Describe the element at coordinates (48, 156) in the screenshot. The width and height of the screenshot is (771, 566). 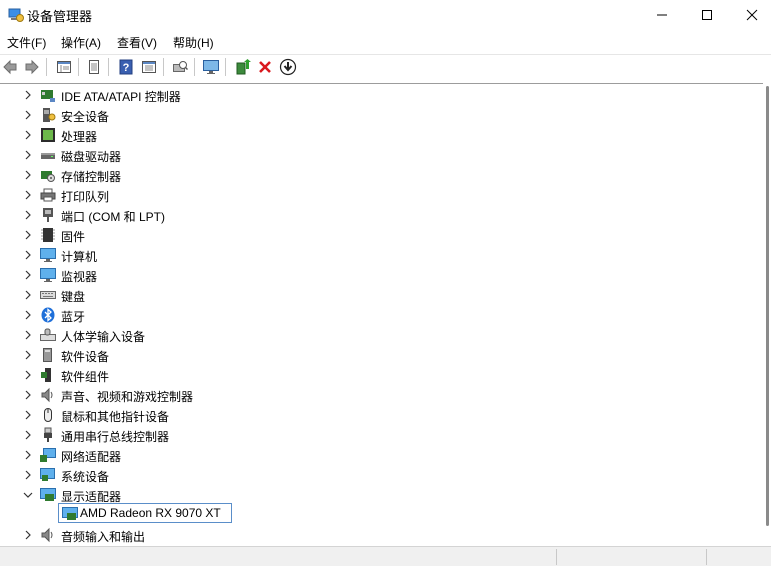
I see `disk-drive-icon` at that location.